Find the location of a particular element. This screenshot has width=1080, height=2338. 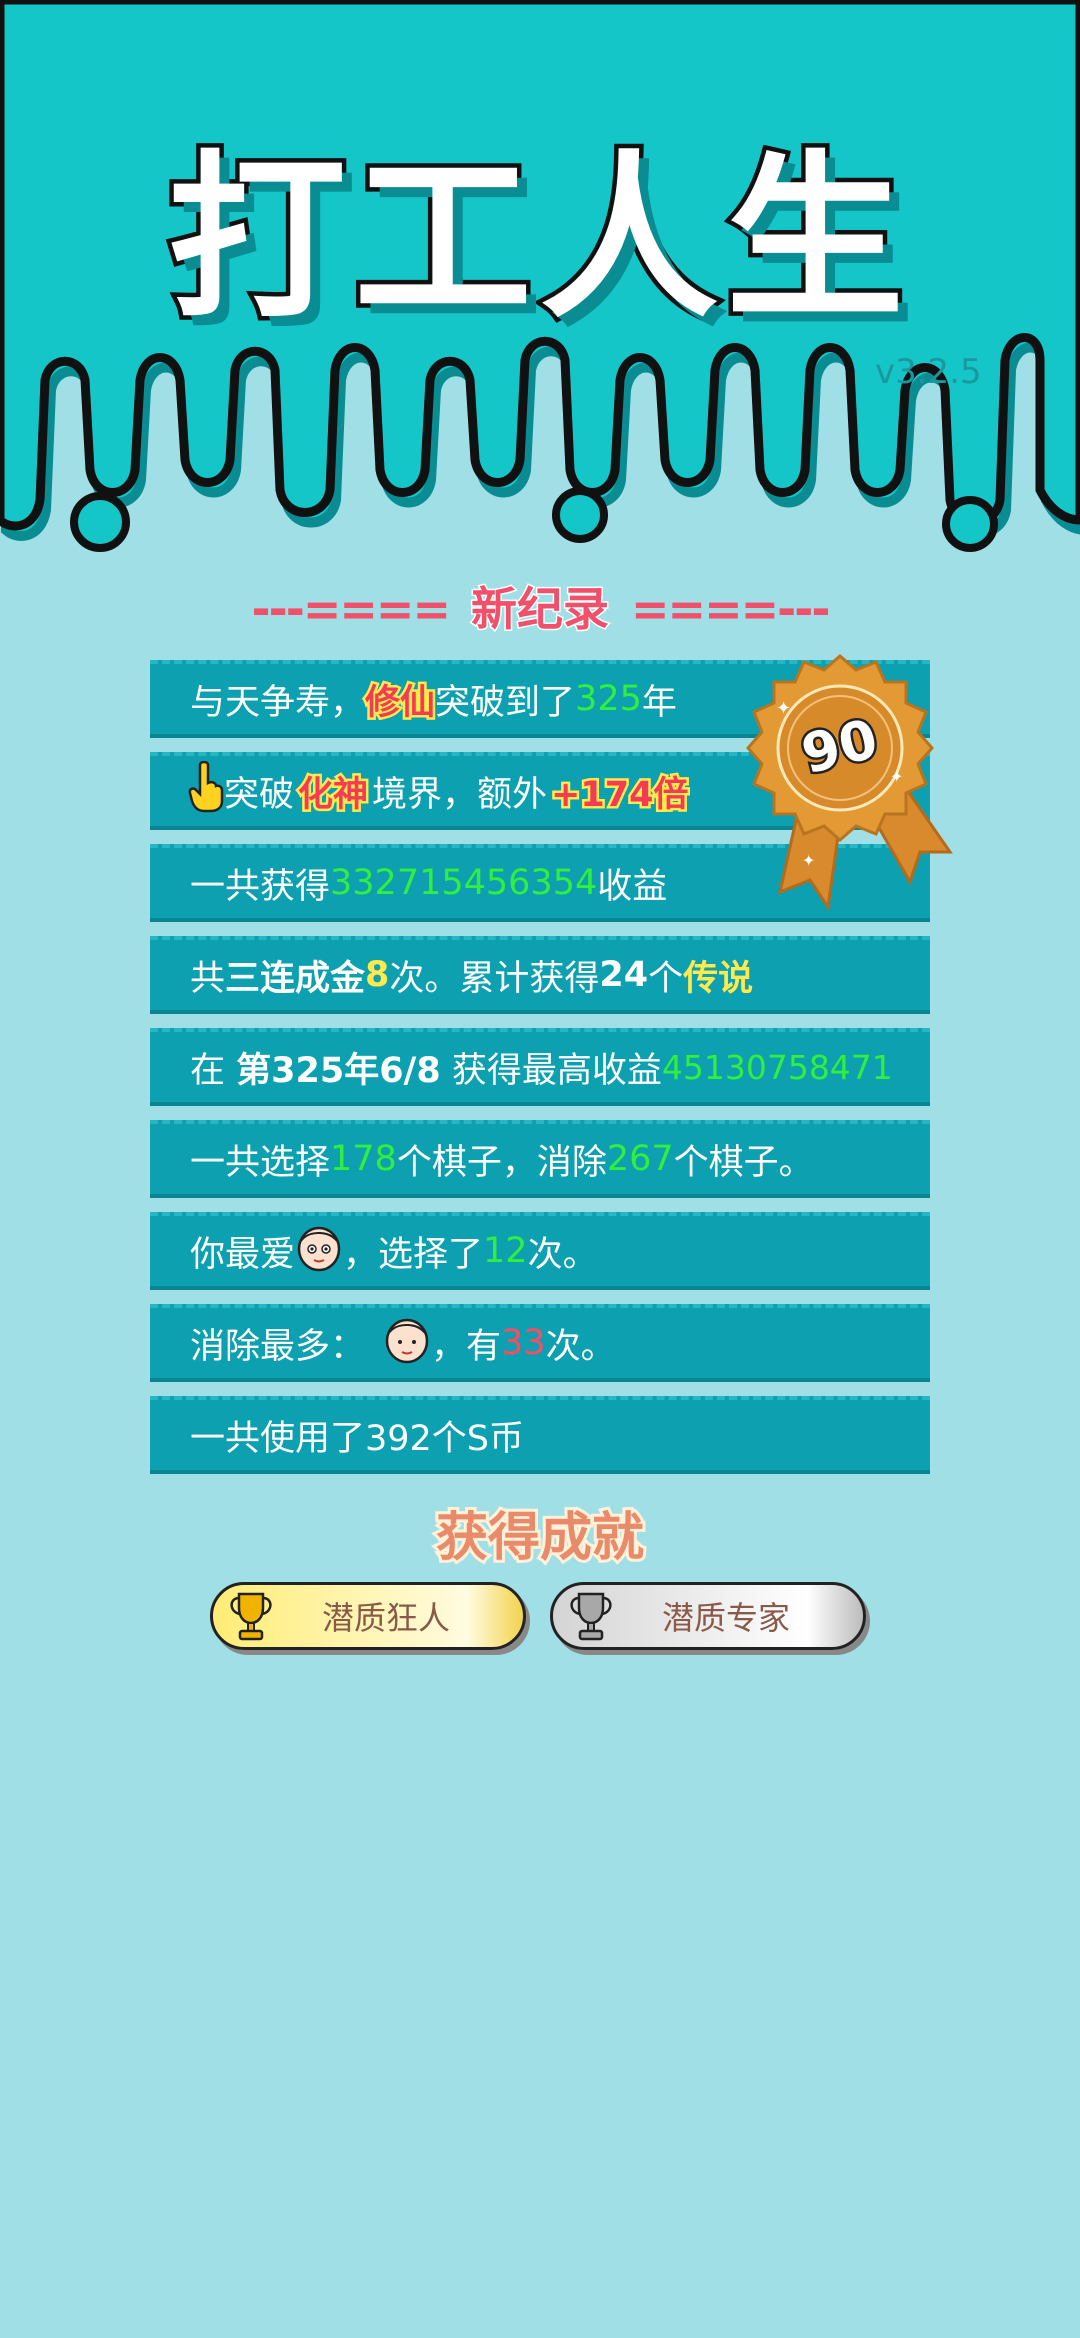

stat-highlight: 化神 is located at coordinates (333, 794).